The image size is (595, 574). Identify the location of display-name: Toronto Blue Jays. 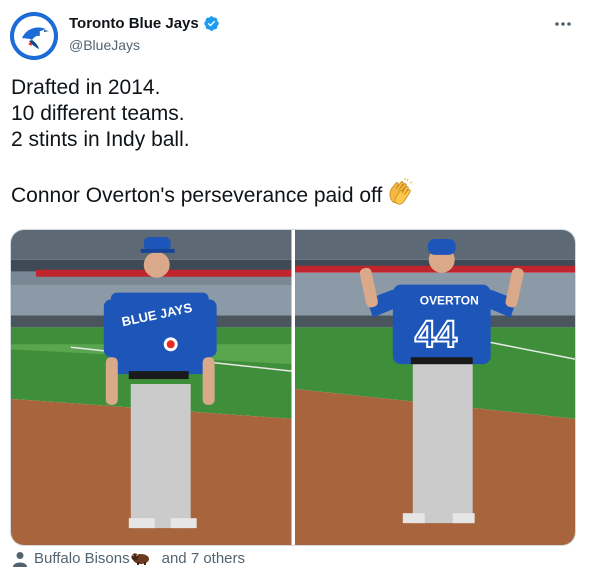
(134, 23).